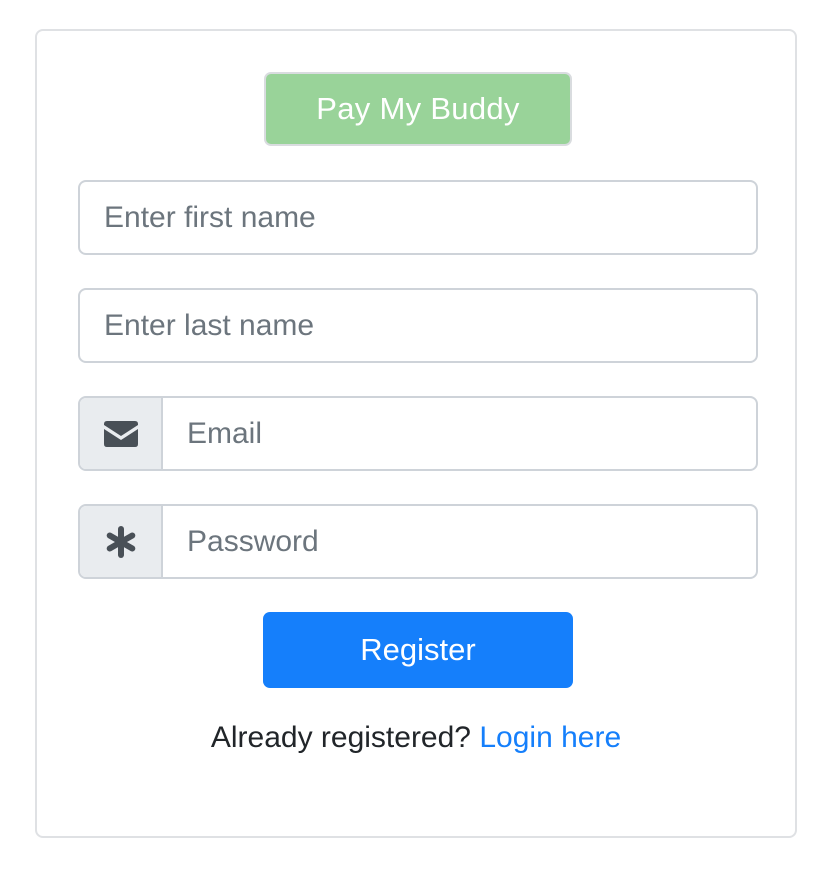 This screenshot has height=880, width=834. I want to click on email-field, so click(418, 433).